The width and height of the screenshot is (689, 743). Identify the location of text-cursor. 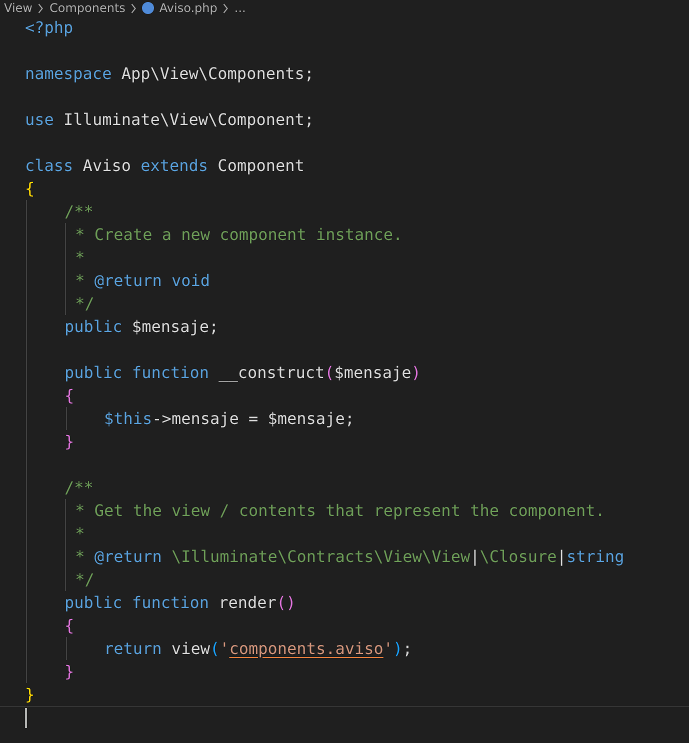
(26, 718).